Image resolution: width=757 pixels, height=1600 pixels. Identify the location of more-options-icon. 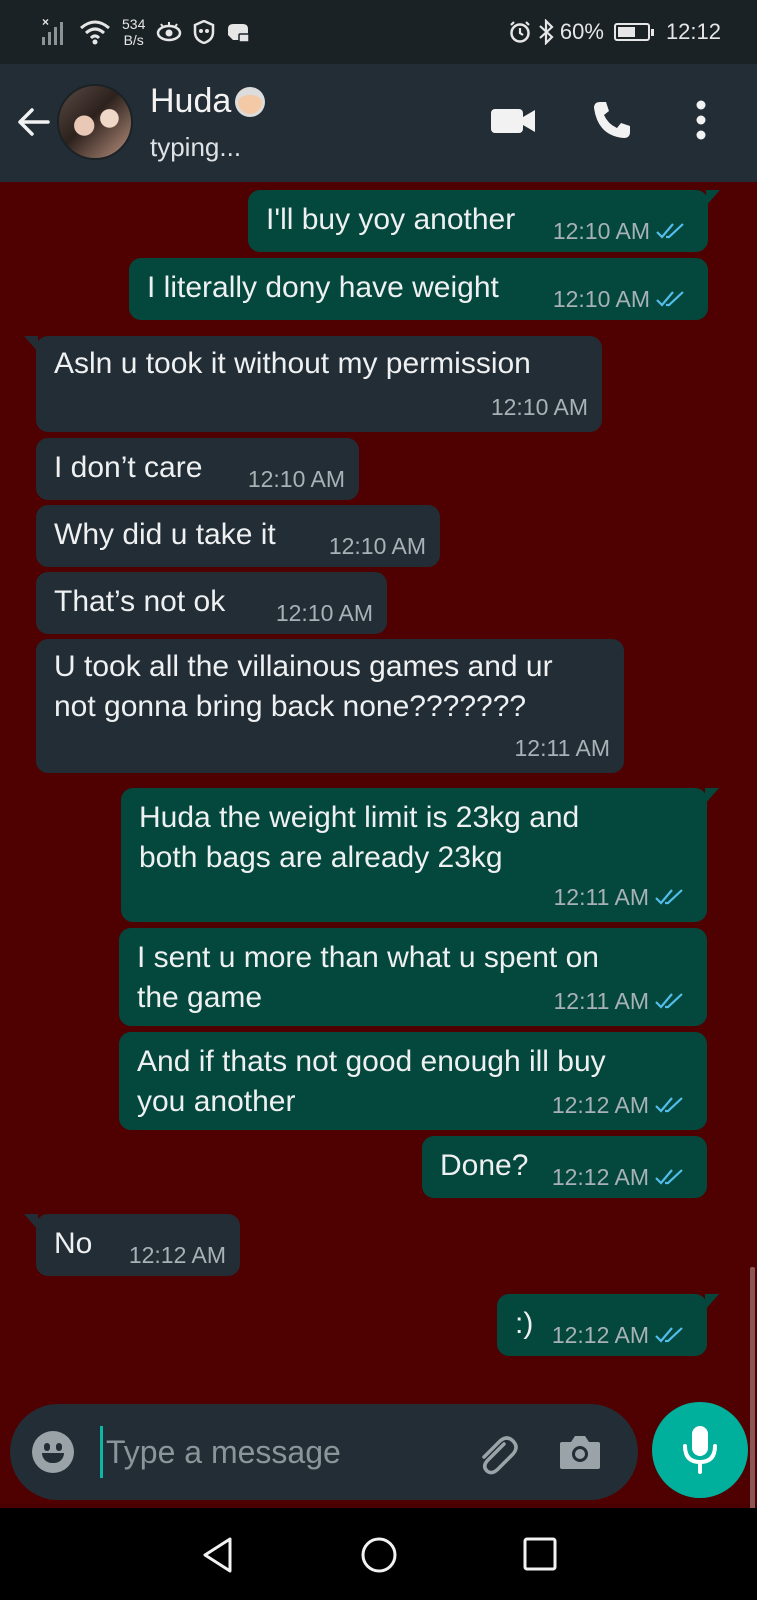
(701, 120).